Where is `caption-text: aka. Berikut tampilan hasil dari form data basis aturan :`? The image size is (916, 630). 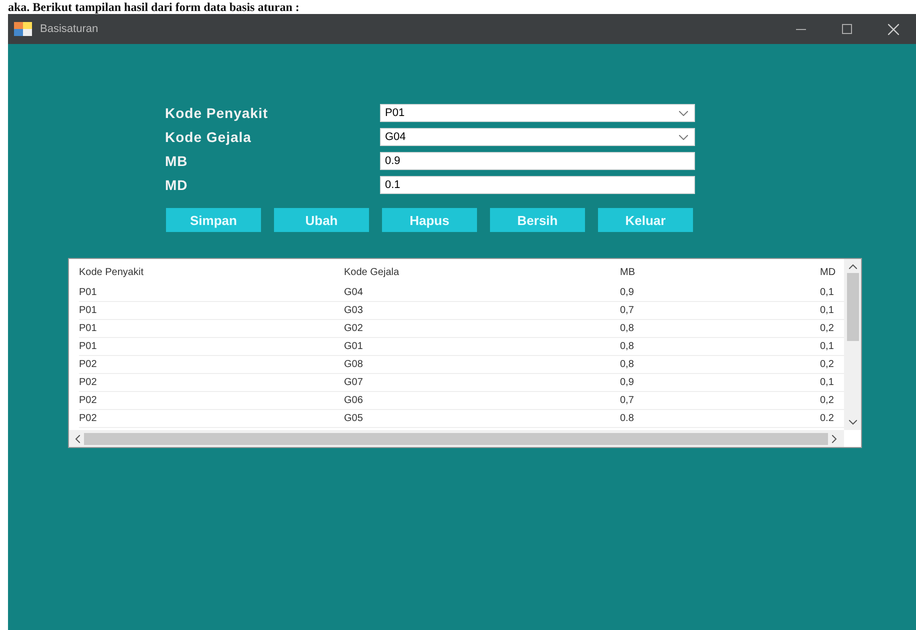
caption-text: aka. Berikut tampilan hasil dari form data basis aturan : is located at coordinates (153, 7).